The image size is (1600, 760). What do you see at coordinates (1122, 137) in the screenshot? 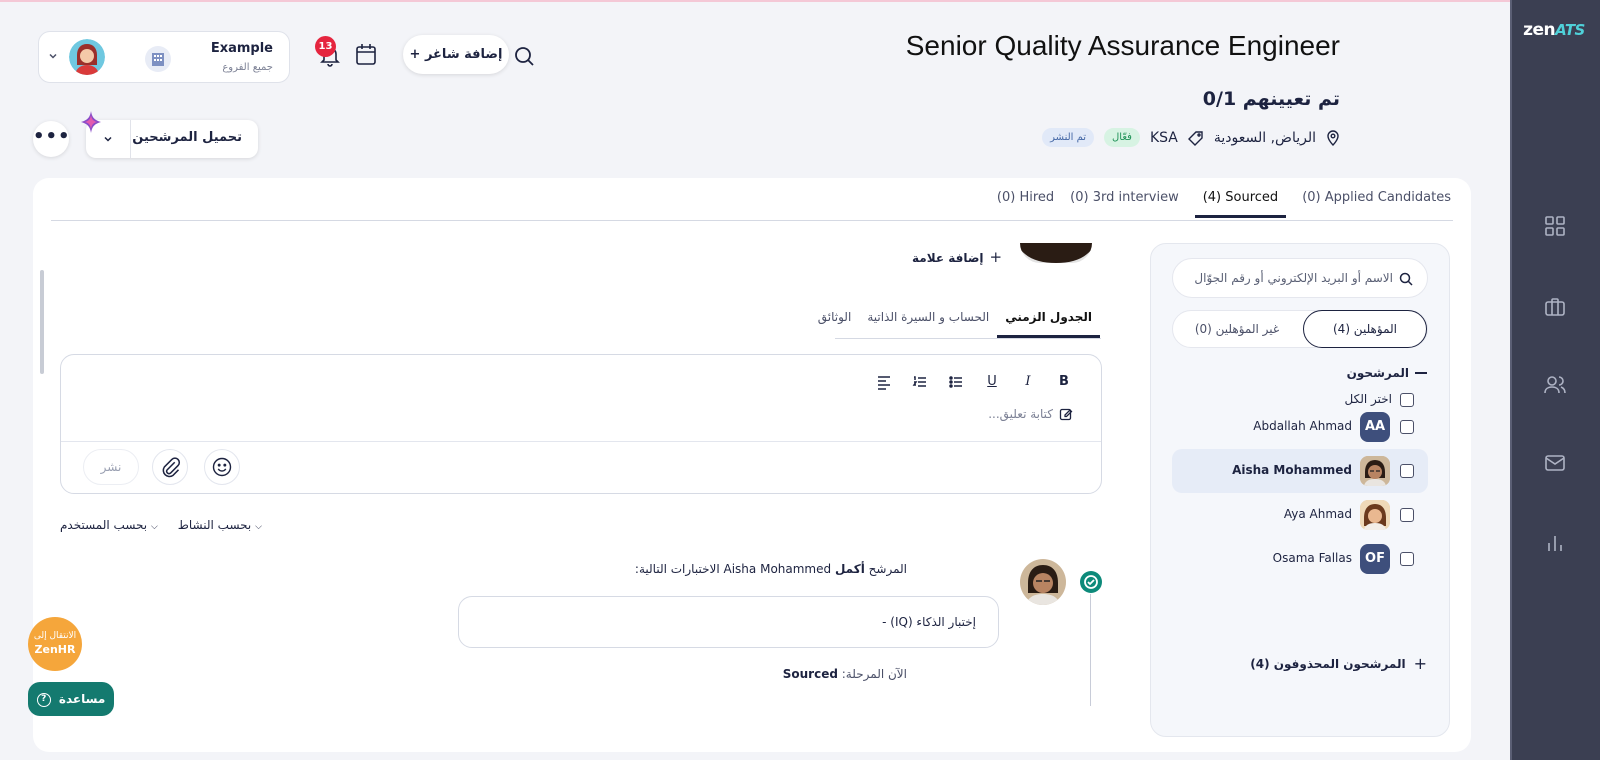
I see `status-badge-active: فعّال` at bounding box center [1122, 137].